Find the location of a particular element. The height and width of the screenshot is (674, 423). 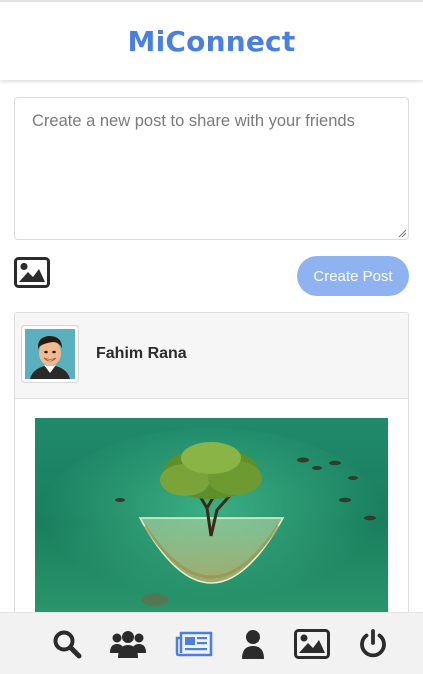

nav-search is located at coordinates (67, 644).